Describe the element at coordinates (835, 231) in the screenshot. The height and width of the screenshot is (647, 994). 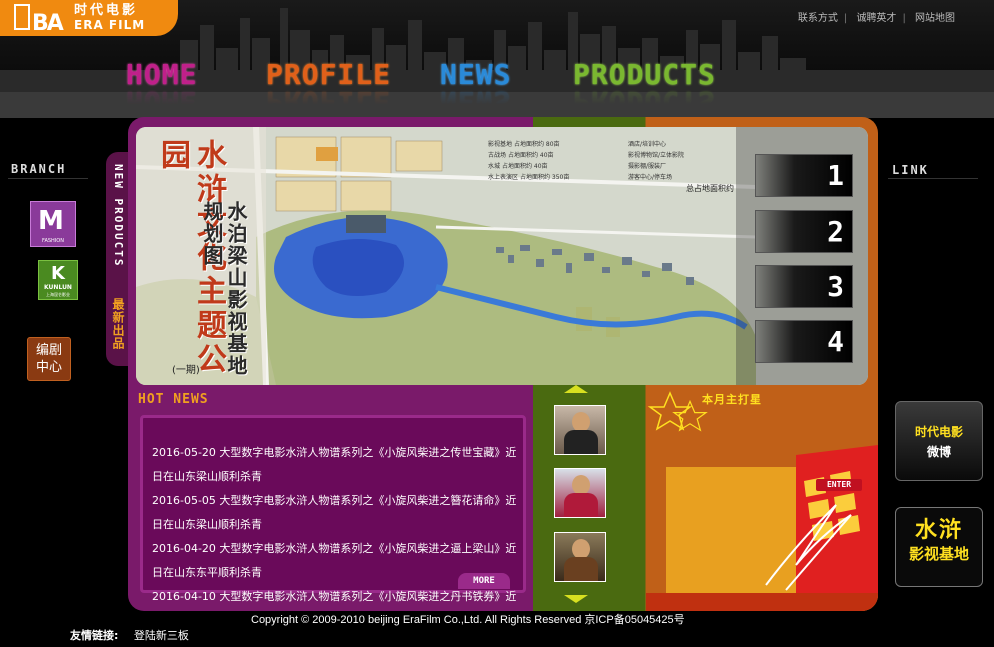
I see `slide-number: 2` at that location.